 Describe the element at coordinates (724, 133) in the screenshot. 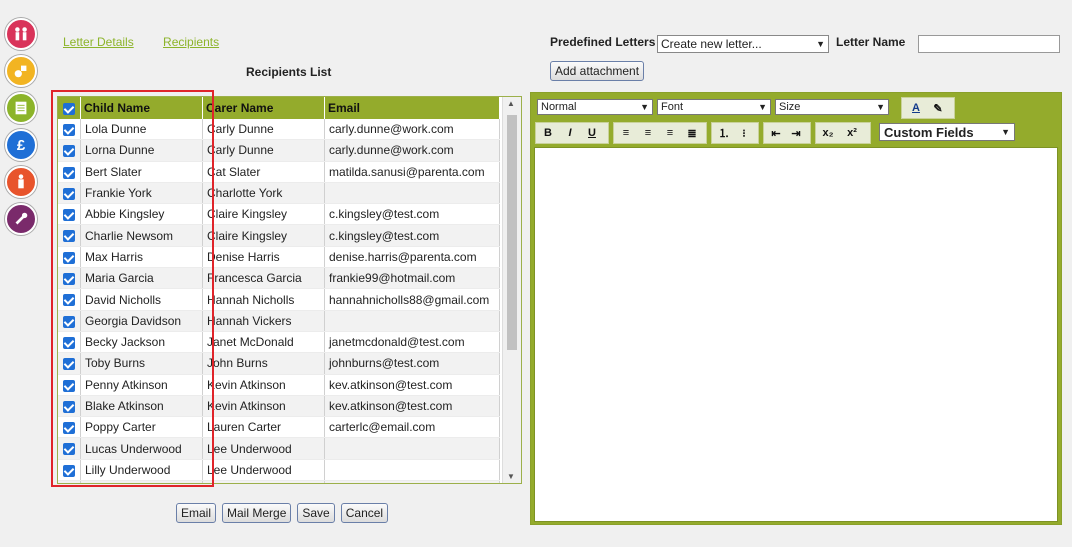

I see `numbered-list-icon: ⒈` at that location.